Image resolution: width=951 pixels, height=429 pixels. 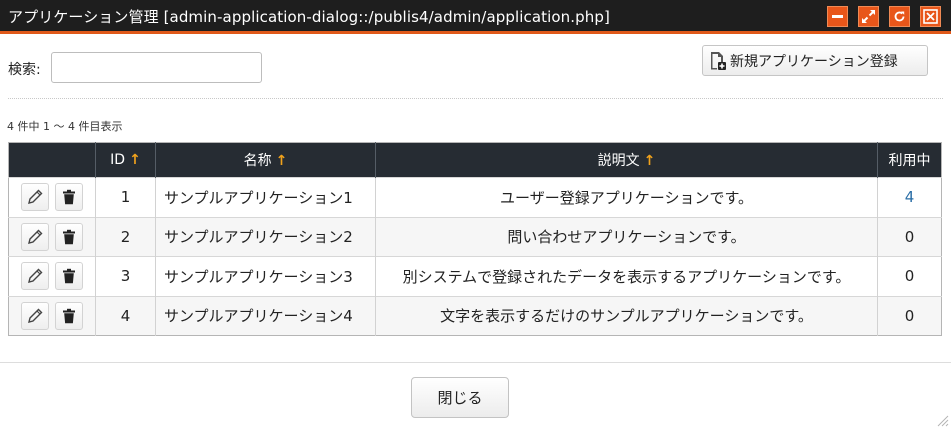 I want to click on refresh-icon, so click(x=899, y=16).